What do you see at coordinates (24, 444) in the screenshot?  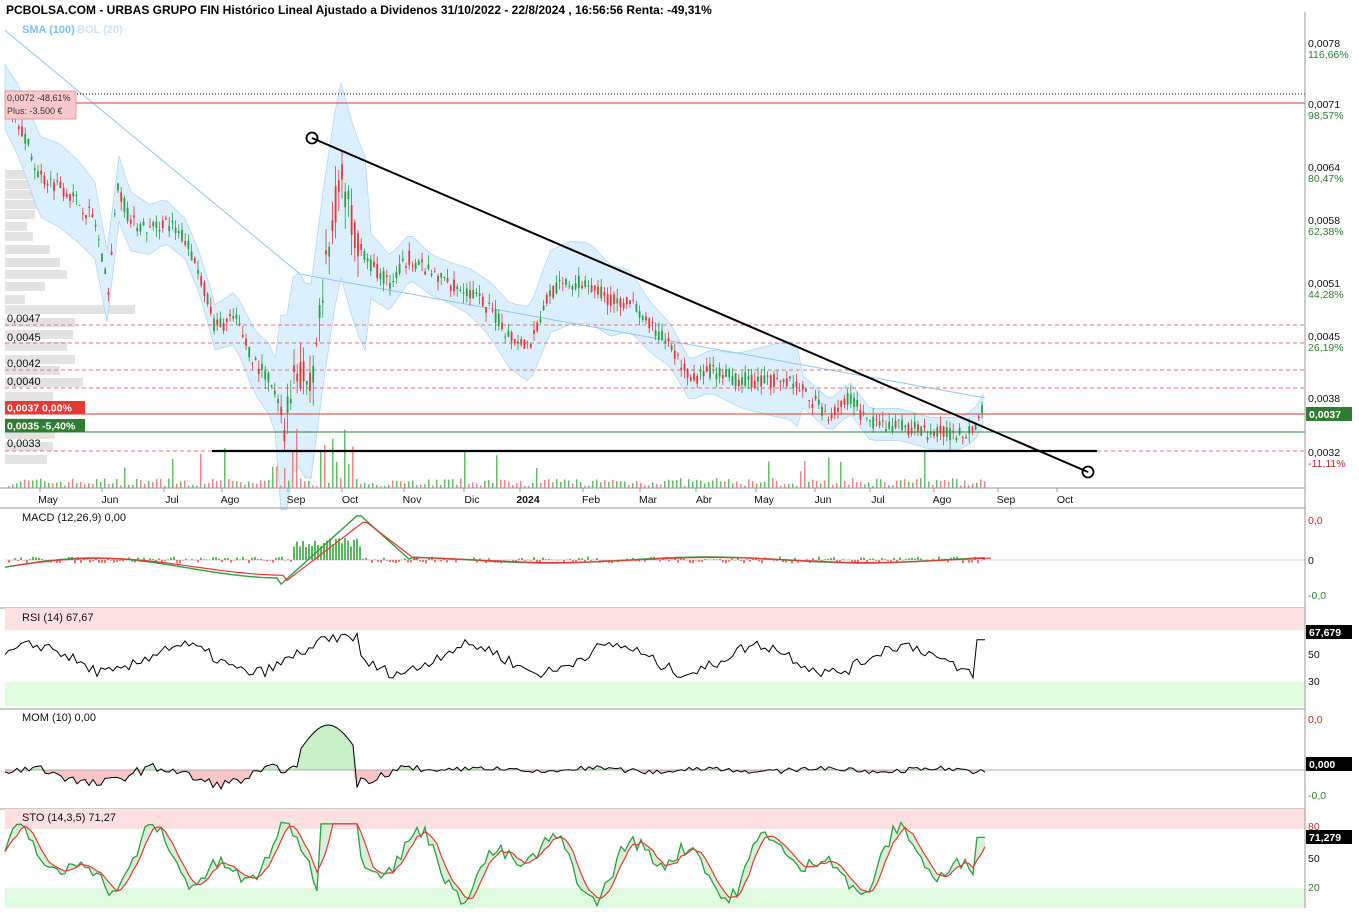 I see `price-label-left: 0,0033` at bounding box center [24, 444].